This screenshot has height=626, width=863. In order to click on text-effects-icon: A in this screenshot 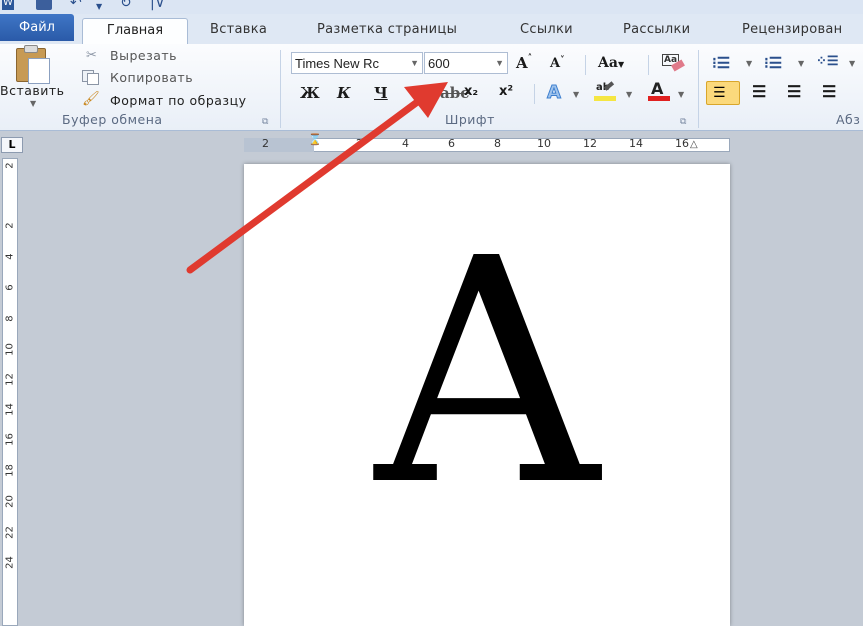, I will do `click(554, 93)`.